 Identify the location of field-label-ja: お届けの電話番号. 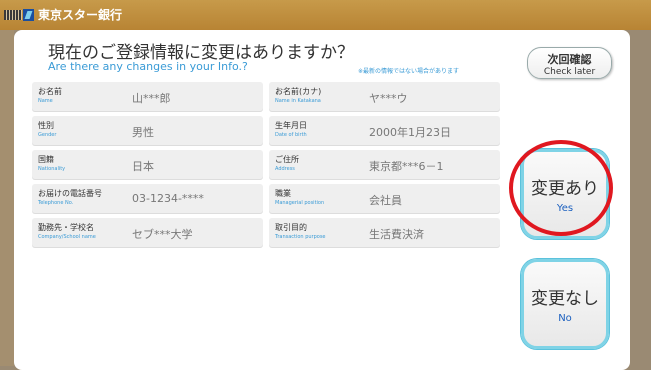
(70, 193).